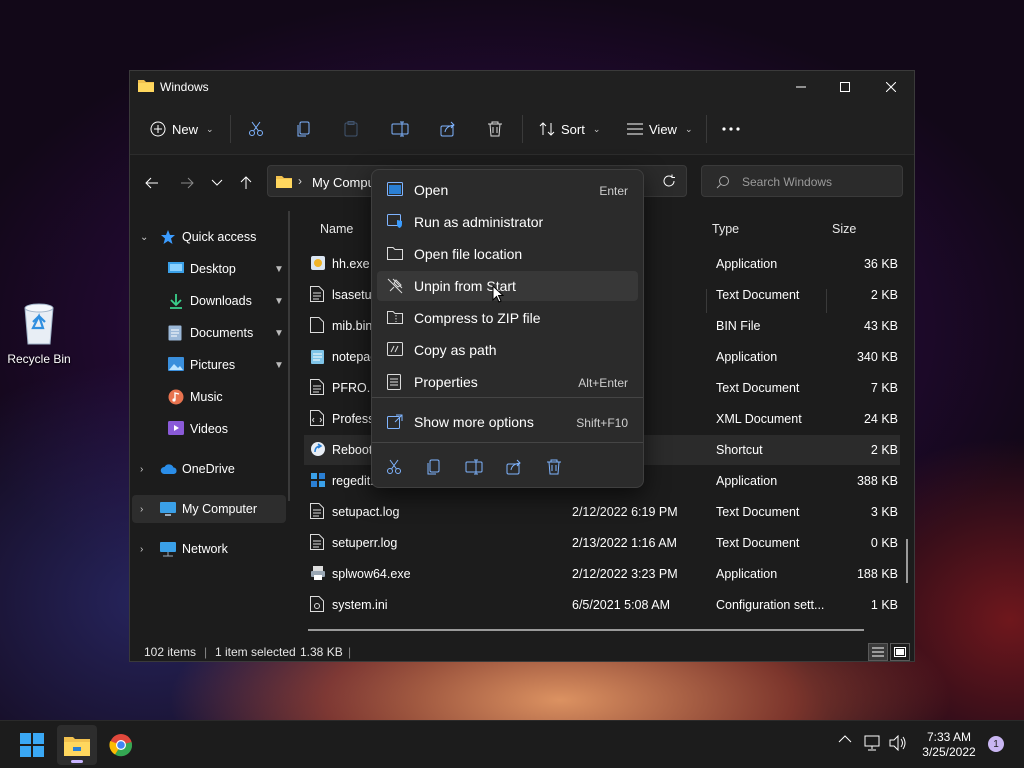  I want to click on taskbar-file-explorer, so click(77, 745).